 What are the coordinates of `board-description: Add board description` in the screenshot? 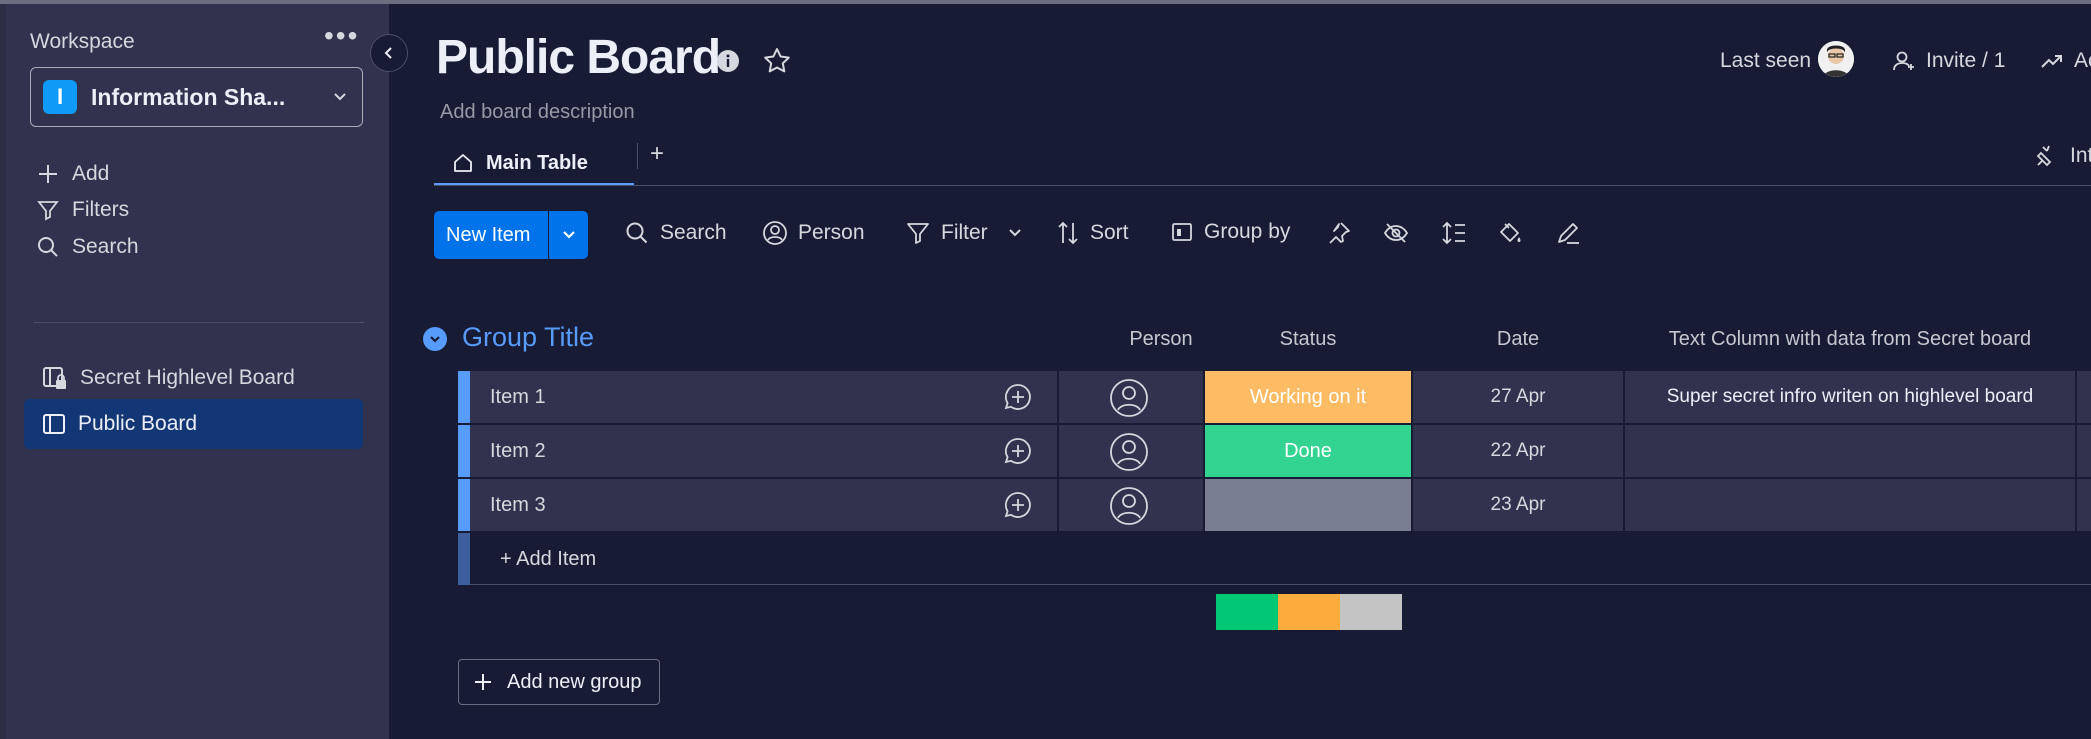 It's located at (537, 112).